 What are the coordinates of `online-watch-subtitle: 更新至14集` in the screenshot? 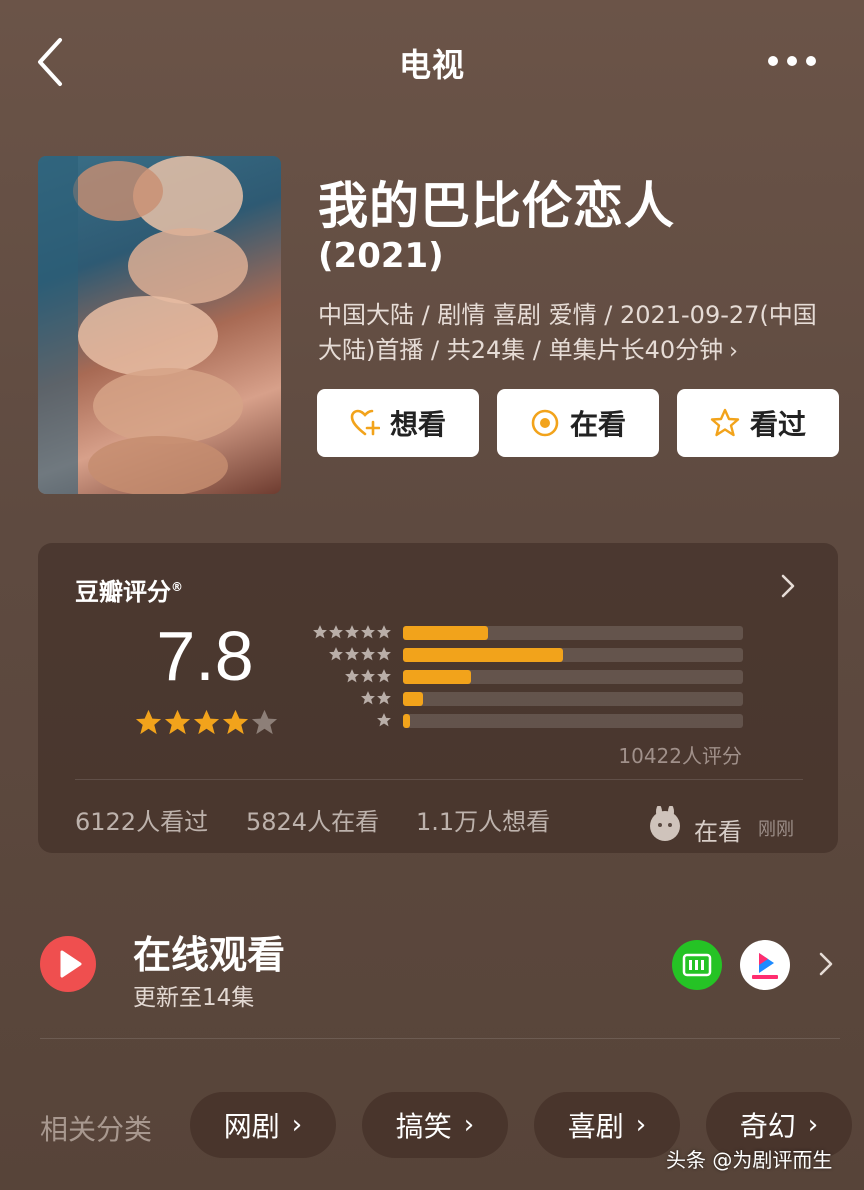 It's located at (194, 998).